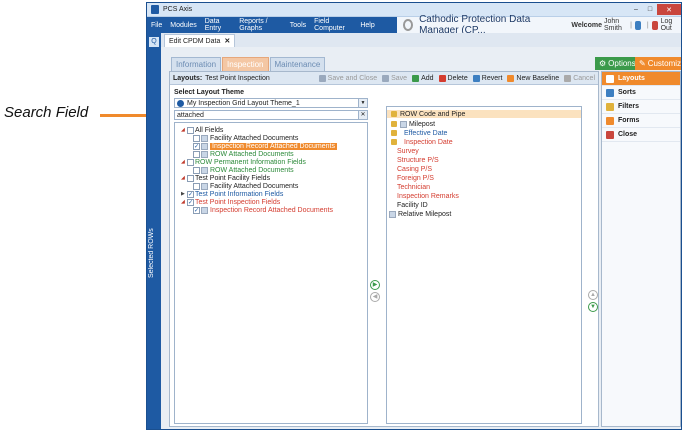 The height and width of the screenshot is (434, 684). What do you see at coordinates (394, 78) in the screenshot?
I see `save-button: Save` at bounding box center [394, 78].